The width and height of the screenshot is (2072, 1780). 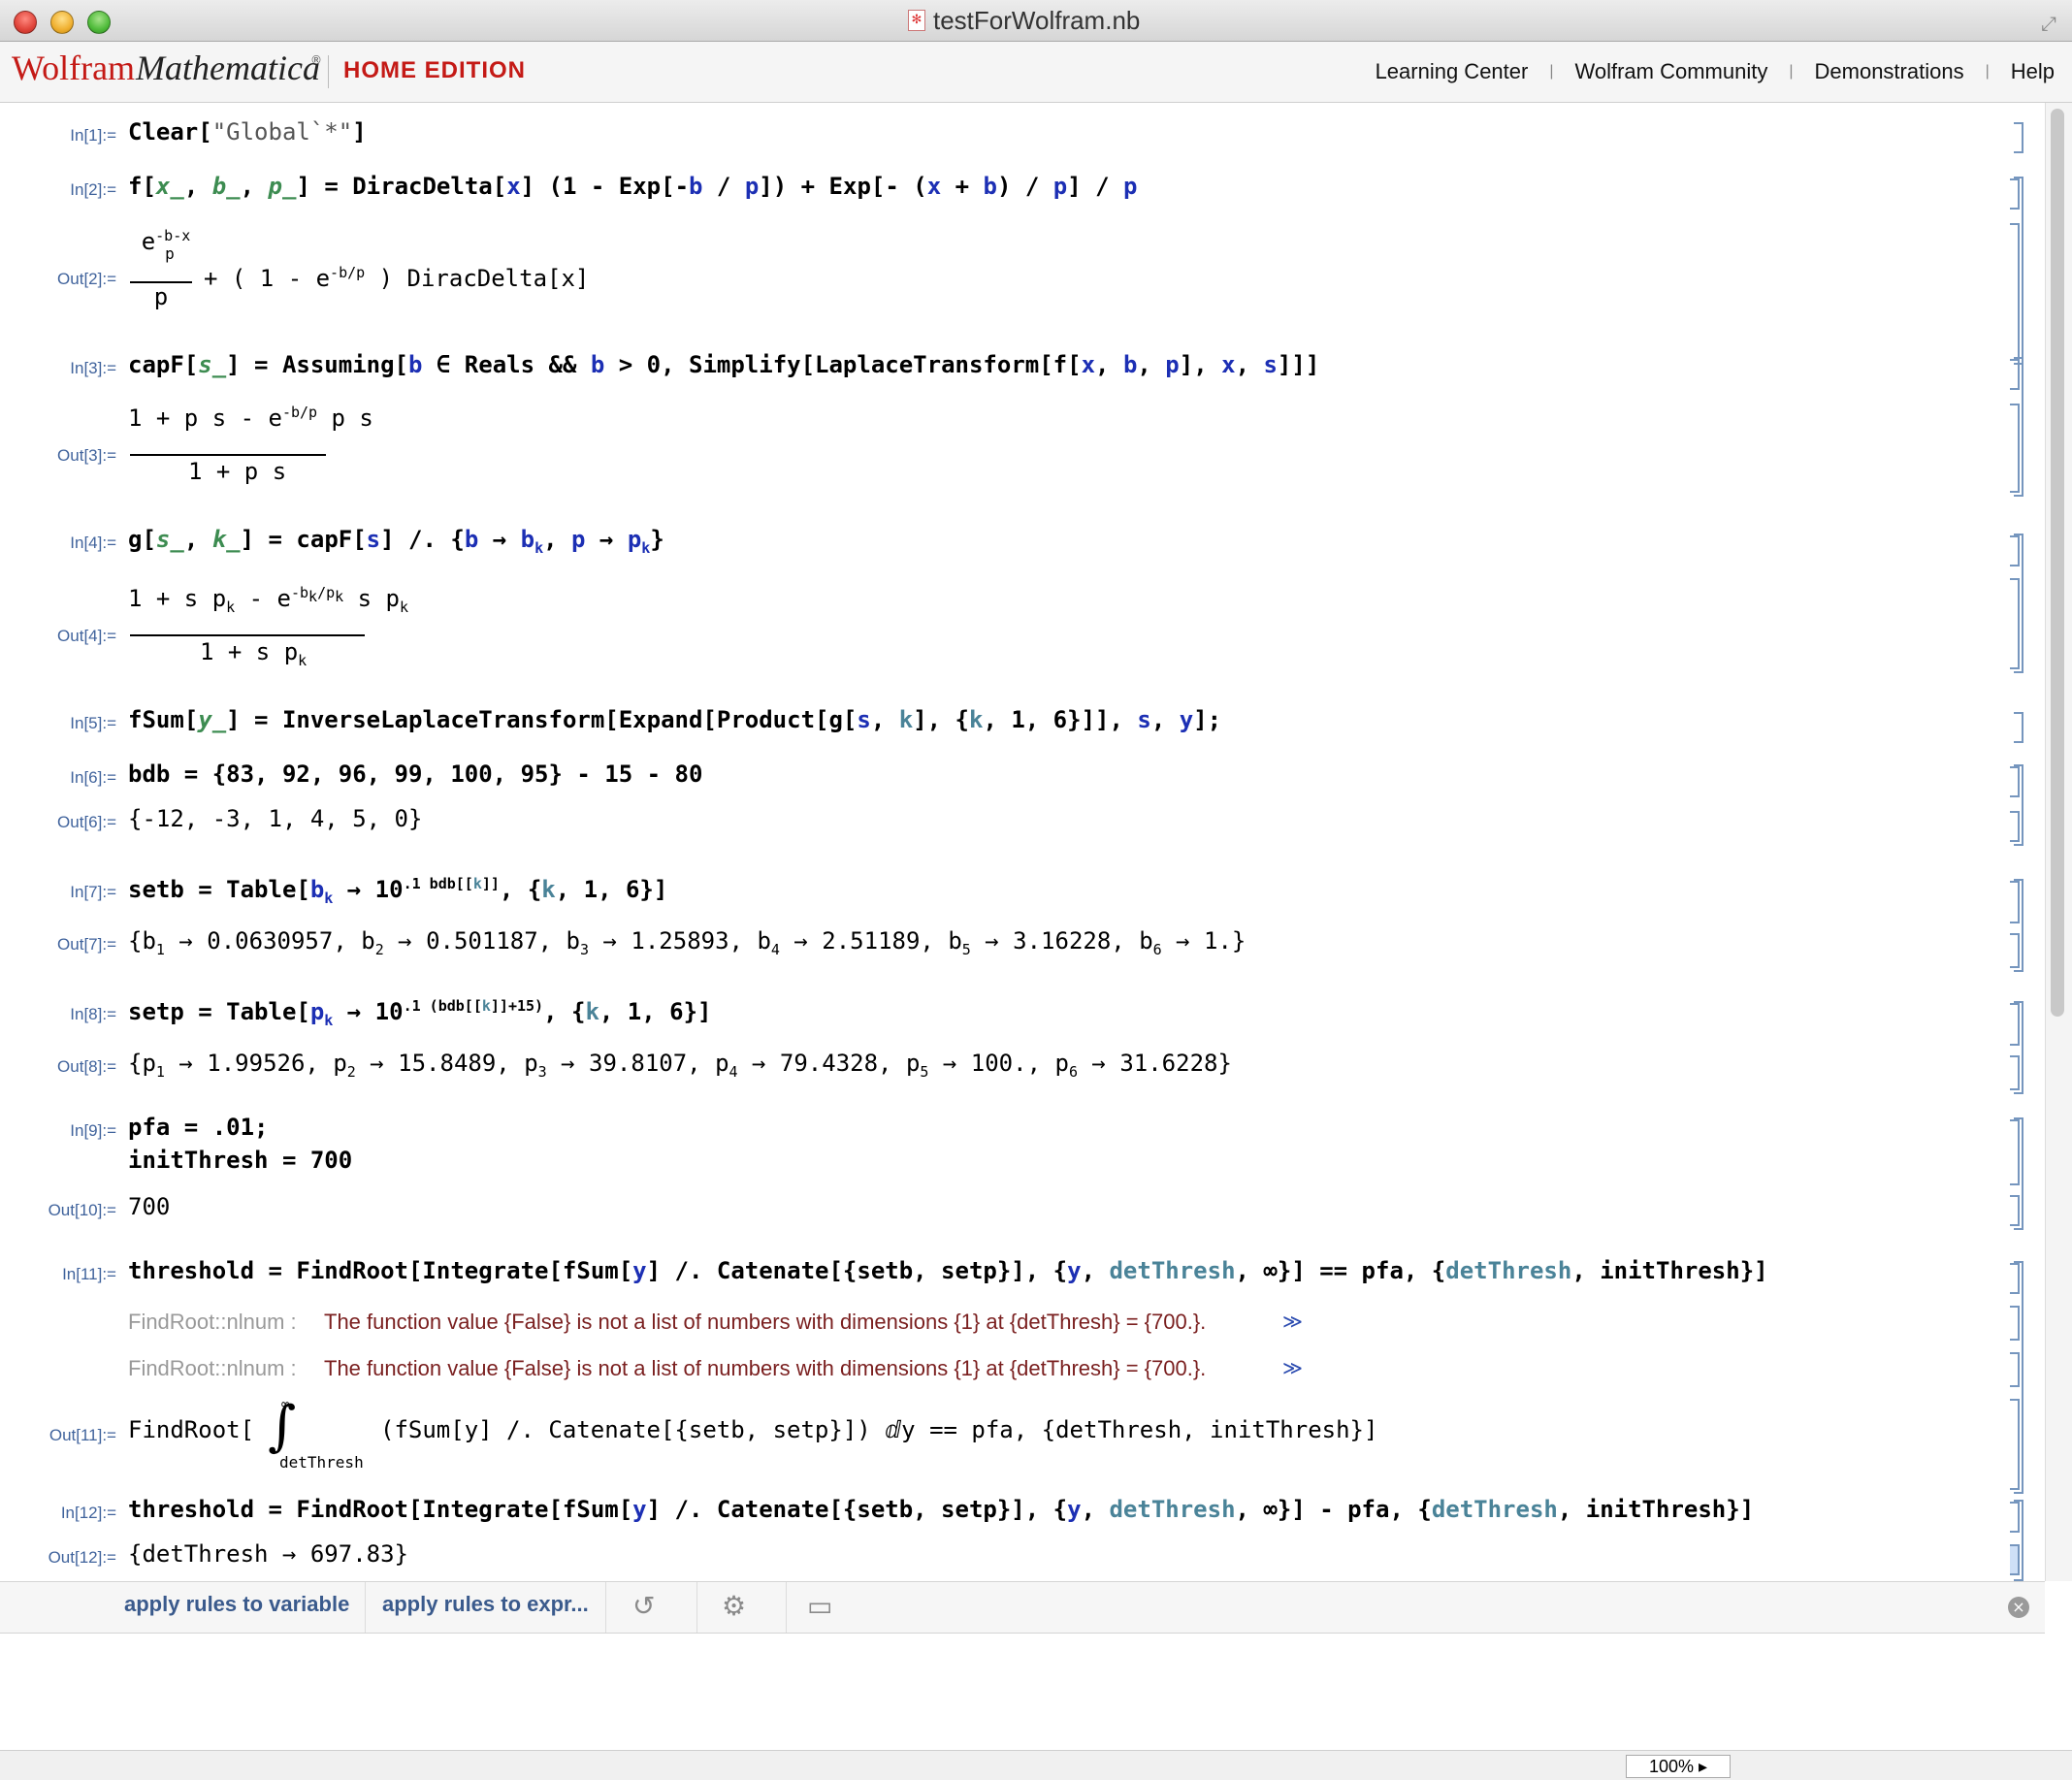 What do you see at coordinates (916, 20) in the screenshot?
I see `notebook-document-icon: ✻` at bounding box center [916, 20].